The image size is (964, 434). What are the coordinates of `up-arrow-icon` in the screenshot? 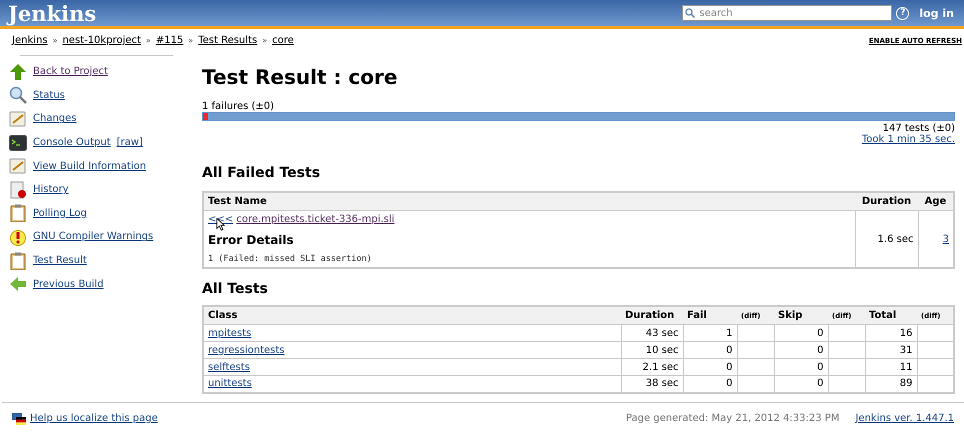 It's located at (18, 71).